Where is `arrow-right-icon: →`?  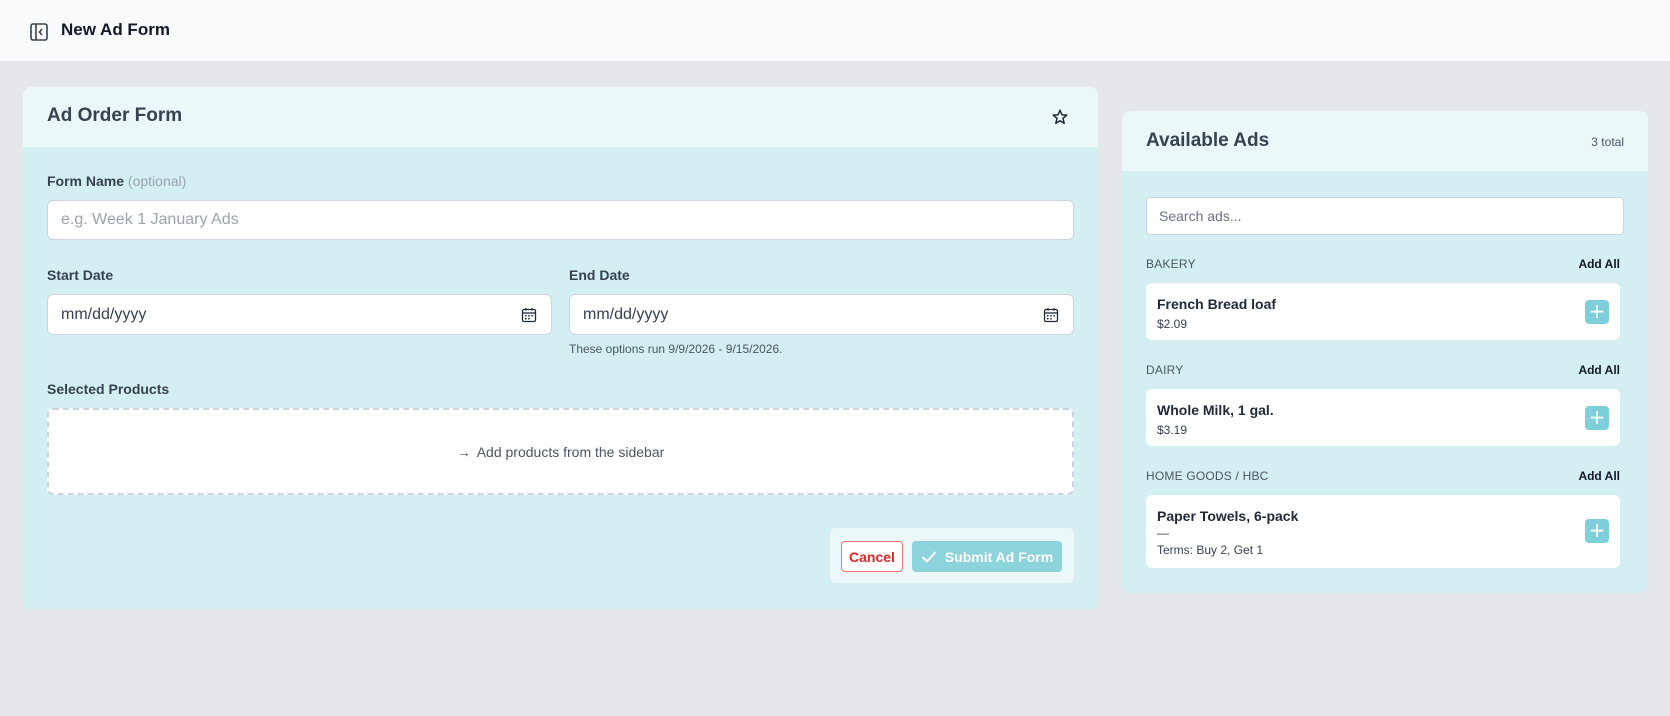
arrow-right-icon: → is located at coordinates (463, 451).